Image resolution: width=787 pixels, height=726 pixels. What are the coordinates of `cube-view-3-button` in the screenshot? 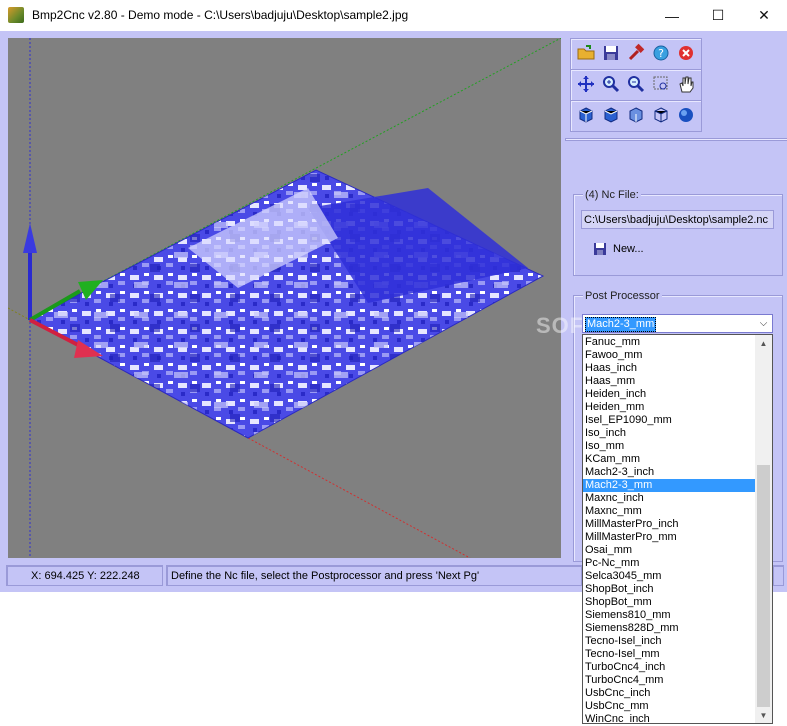 It's located at (636, 115).